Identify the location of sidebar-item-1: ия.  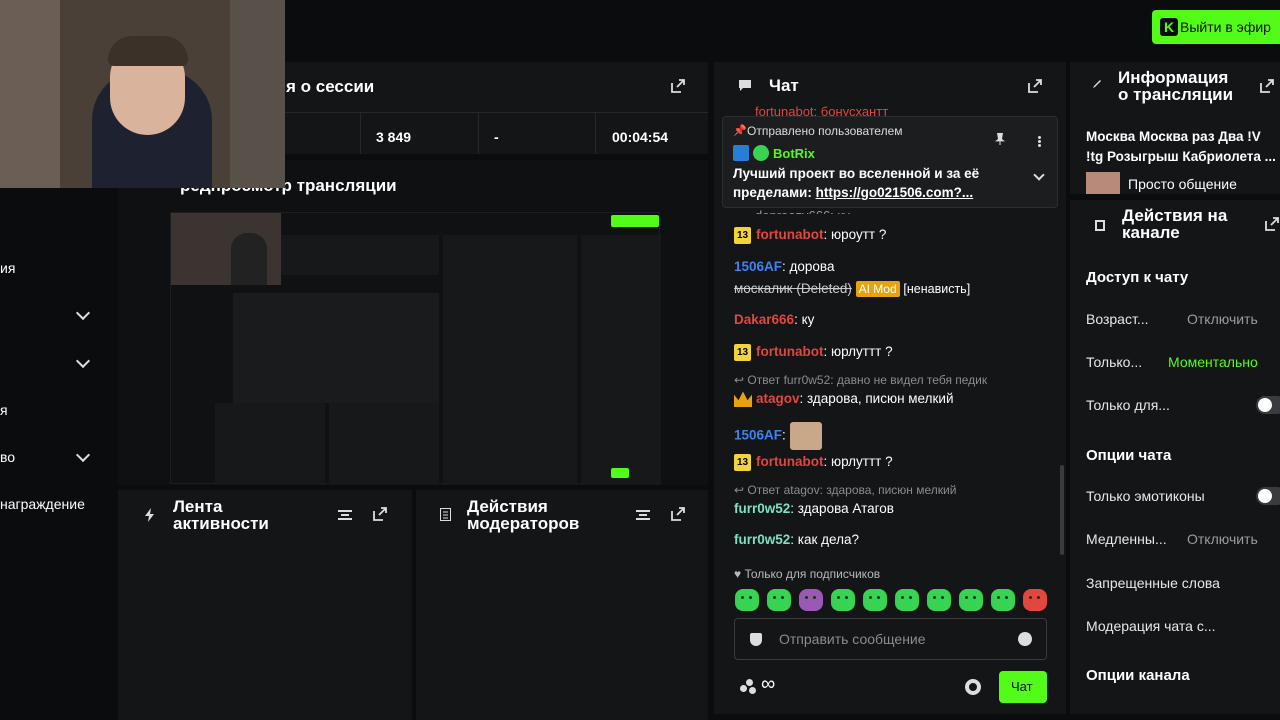
(7, 268).